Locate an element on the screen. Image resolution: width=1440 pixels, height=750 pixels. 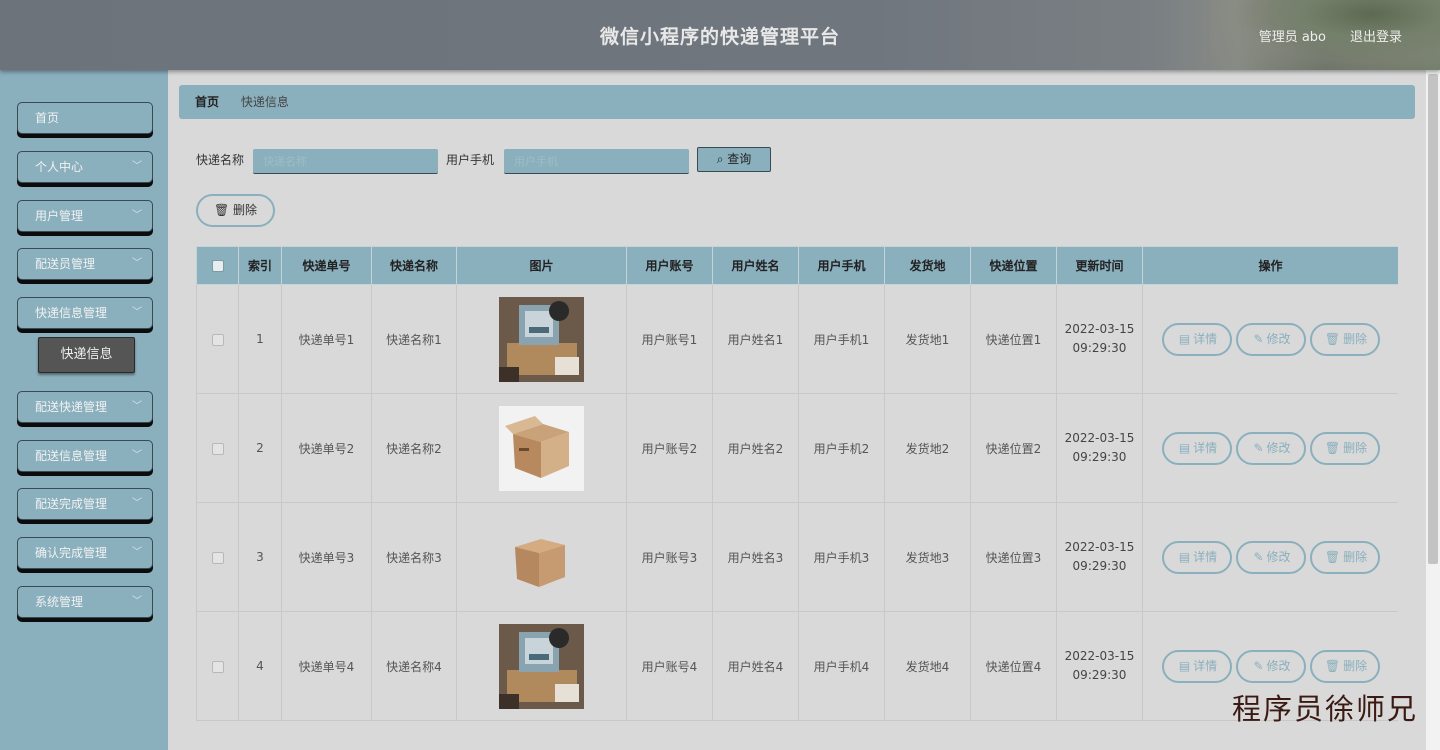
vertical-scrollbar is located at coordinates (1433, 410).